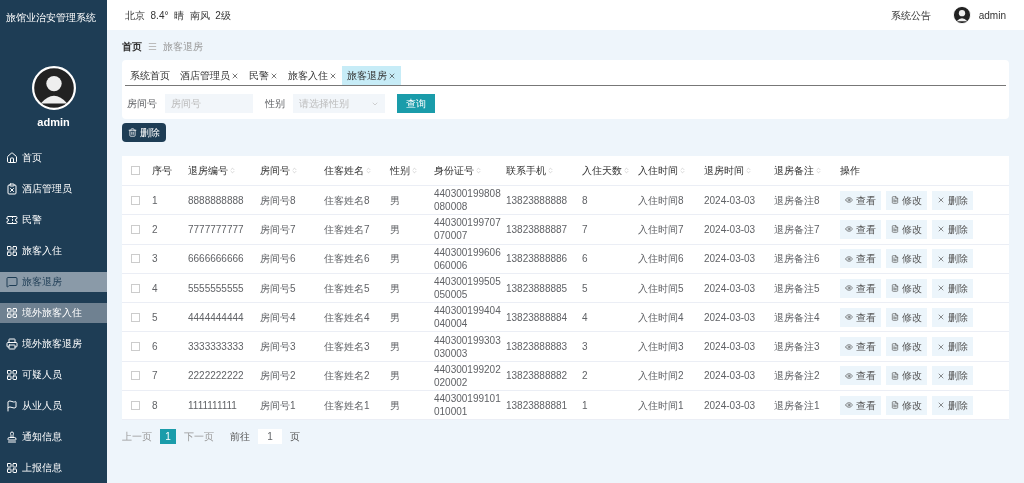 This screenshot has width=1024, height=483. Describe the element at coordinates (53, 343) in the screenshot. I see `sidebar-item: 境外旅客退房` at that location.